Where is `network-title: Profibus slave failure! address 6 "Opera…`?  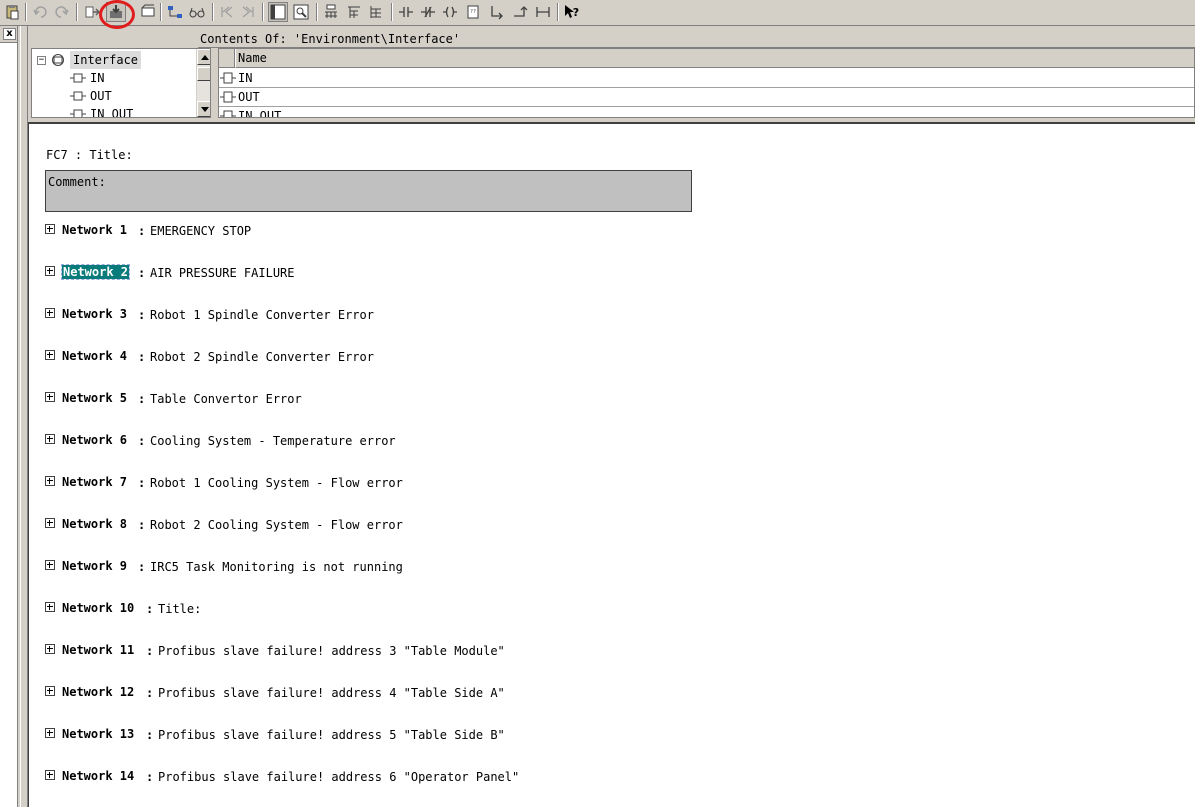
network-title: Profibus slave failure! address 6 "Opera… is located at coordinates (338, 777).